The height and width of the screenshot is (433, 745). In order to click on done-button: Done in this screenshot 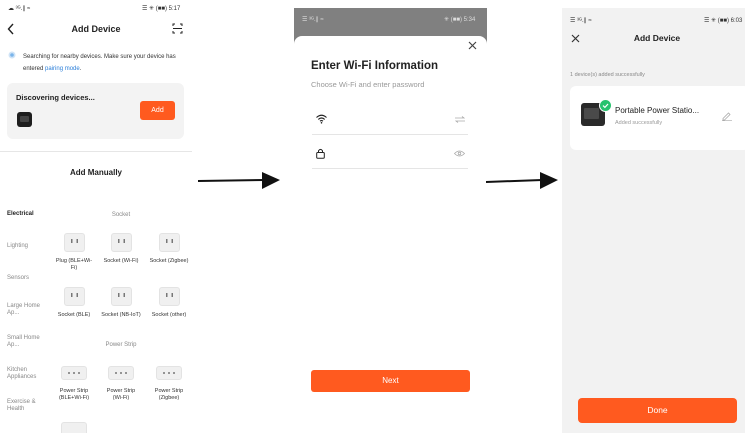, I will do `click(657, 410)`.